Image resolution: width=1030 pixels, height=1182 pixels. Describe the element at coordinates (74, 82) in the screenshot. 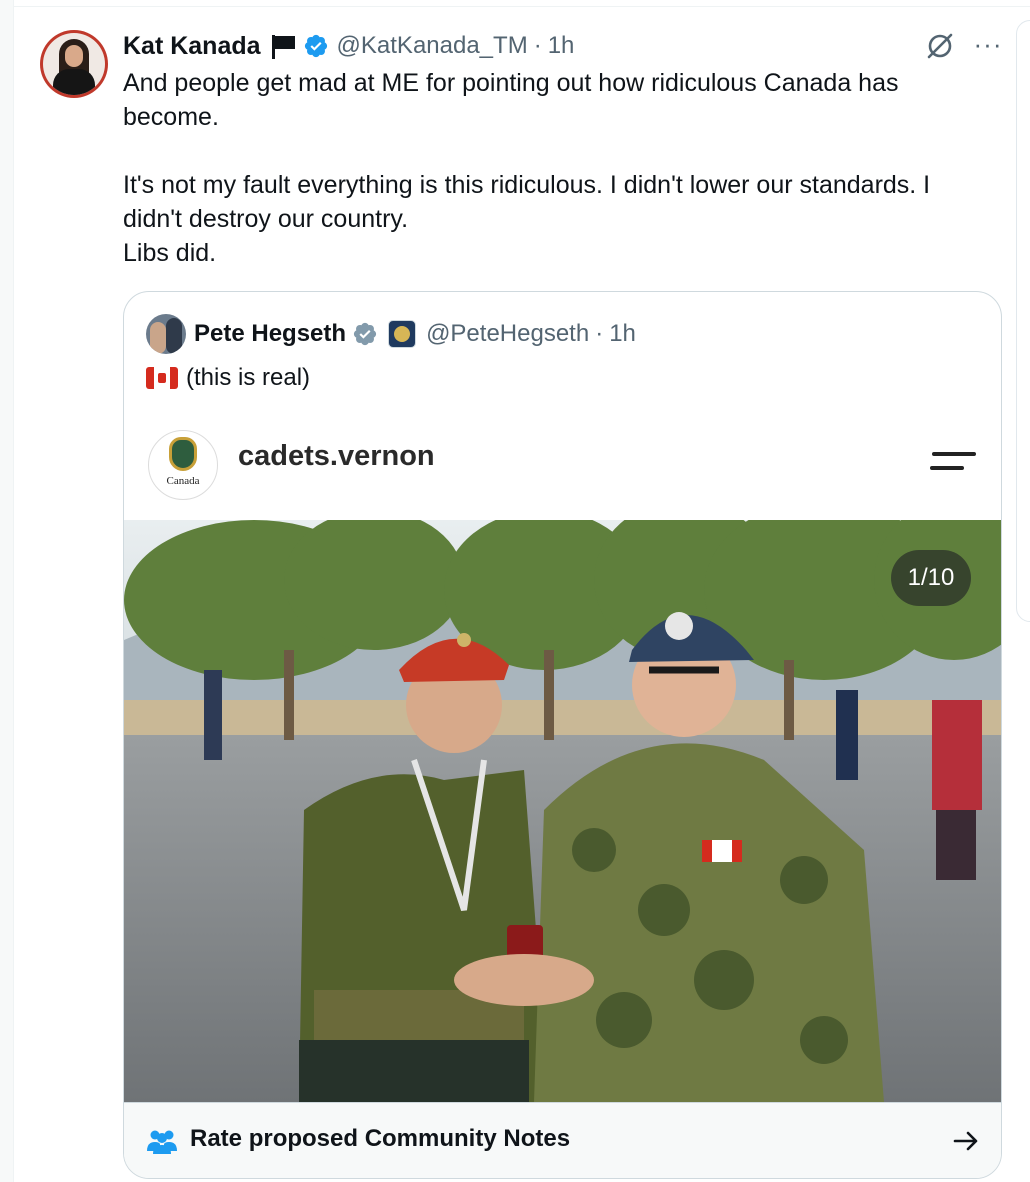

I see `avatar-body` at that location.